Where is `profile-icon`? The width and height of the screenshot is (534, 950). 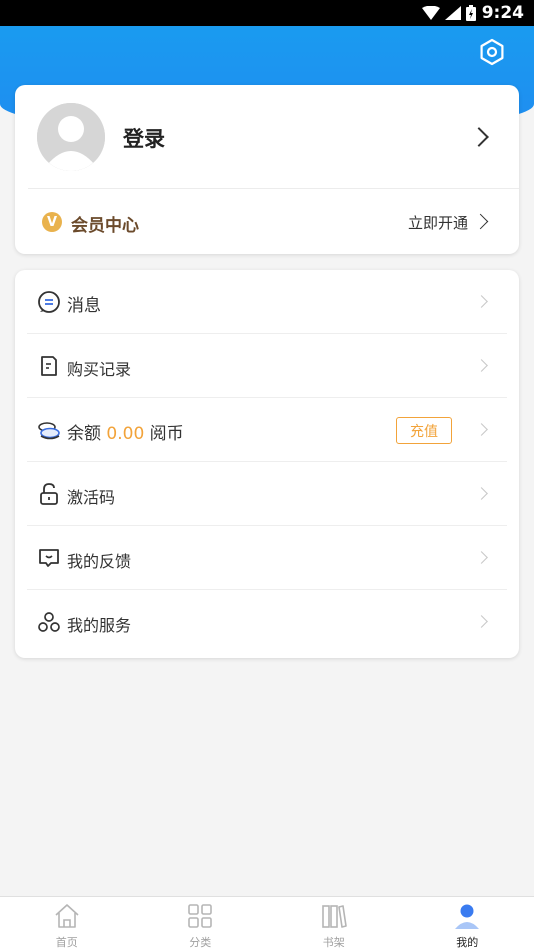 profile-icon is located at coordinates (467, 916).